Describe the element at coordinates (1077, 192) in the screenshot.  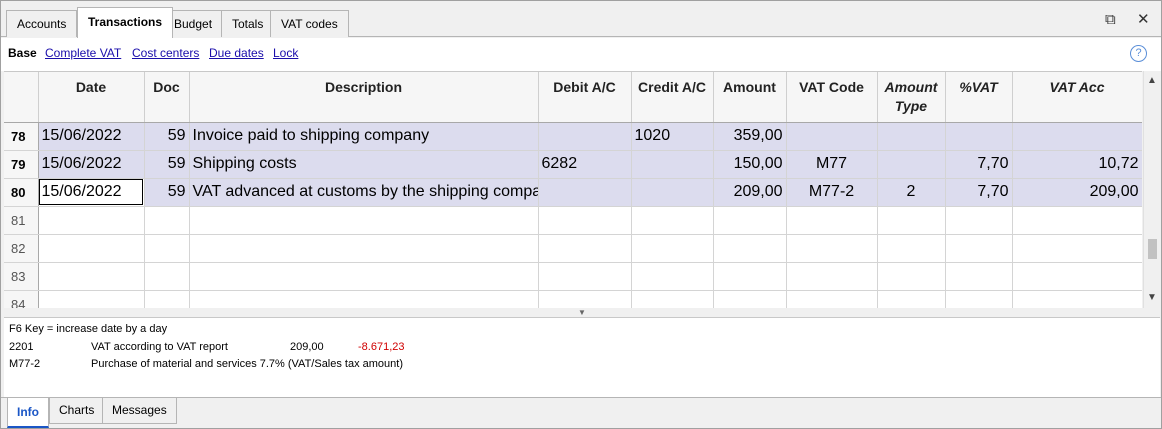
I see `cell-vat-acc: 209,00` at that location.